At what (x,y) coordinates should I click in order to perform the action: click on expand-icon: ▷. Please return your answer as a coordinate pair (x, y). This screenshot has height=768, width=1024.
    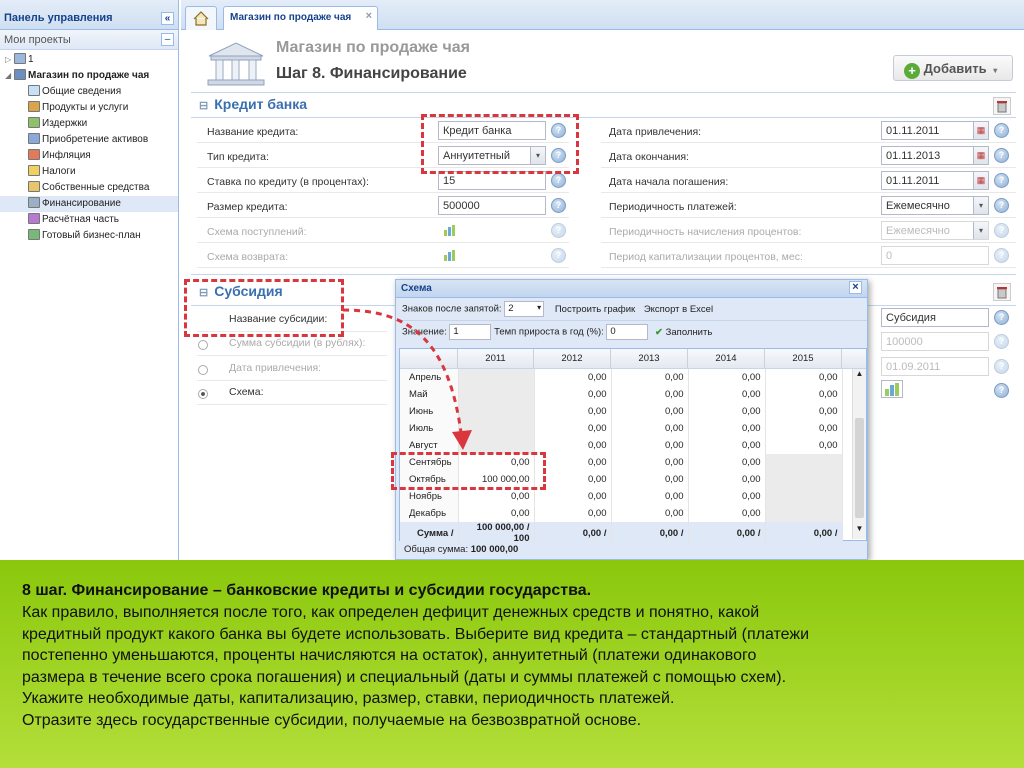
    Looking at the image, I should click on (9, 60).